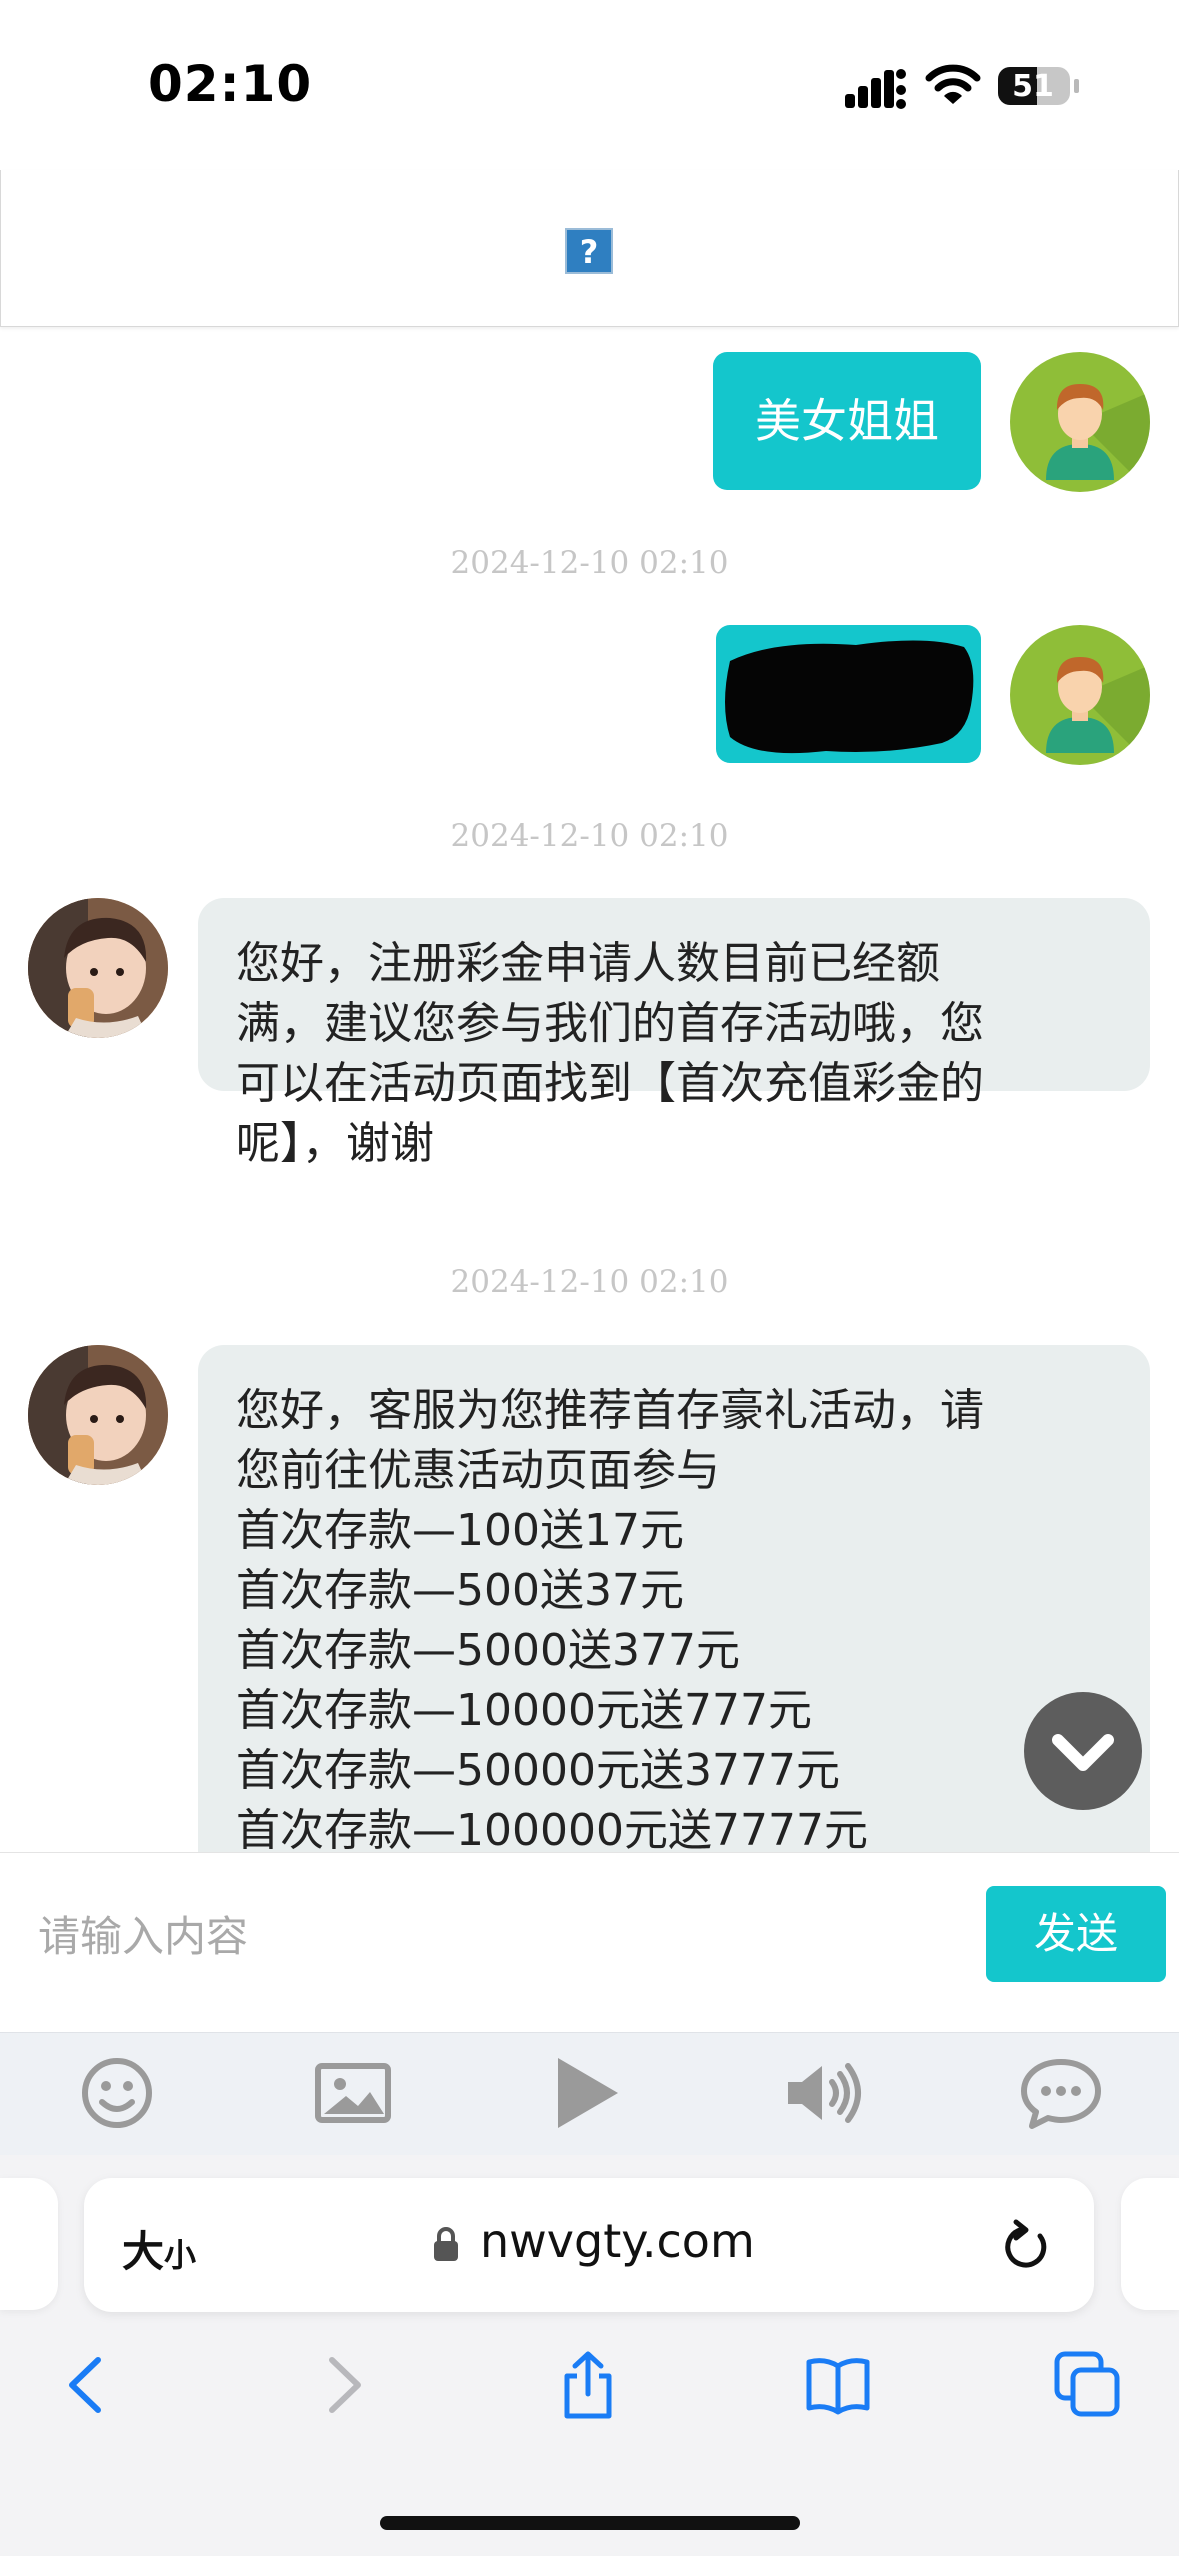  I want to click on message-text: 首次存款—100000元送7777元, so click(552, 1828).